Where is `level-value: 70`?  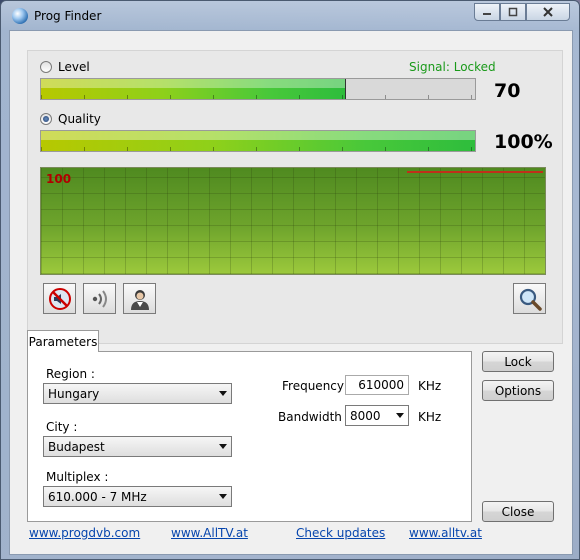 level-value: 70 is located at coordinates (507, 91).